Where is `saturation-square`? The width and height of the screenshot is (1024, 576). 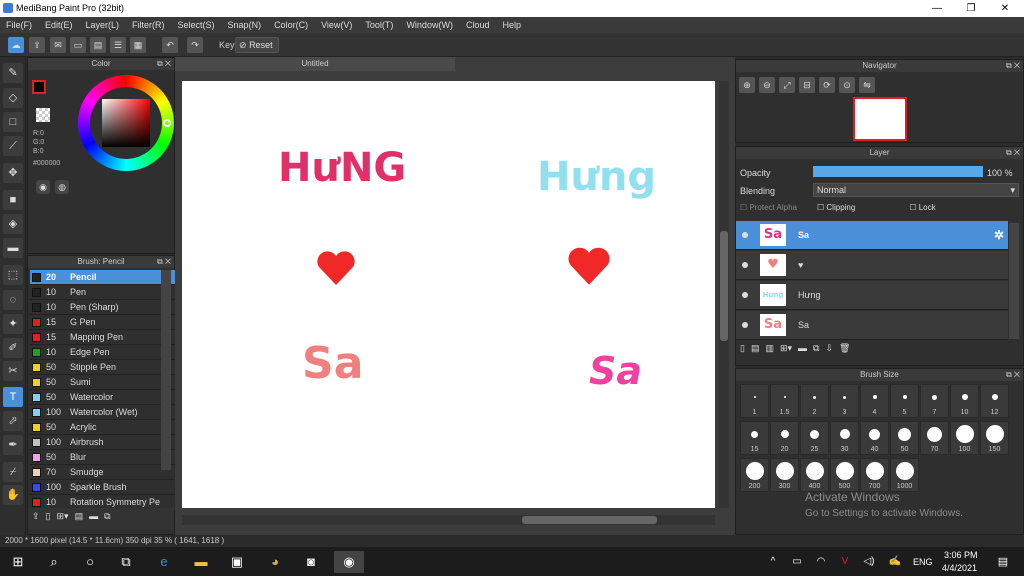
saturation-square is located at coordinates (126, 123).